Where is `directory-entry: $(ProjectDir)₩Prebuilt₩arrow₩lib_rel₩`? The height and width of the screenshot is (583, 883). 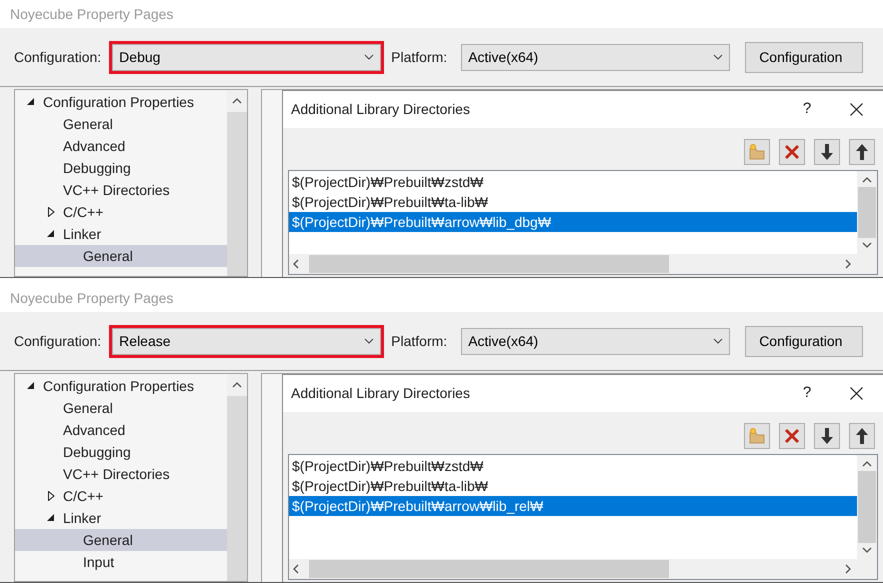 directory-entry: $(ProjectDir)₩Prebuilt₩arrow₩lib_rel₩ is located at coordinates (573, 506).